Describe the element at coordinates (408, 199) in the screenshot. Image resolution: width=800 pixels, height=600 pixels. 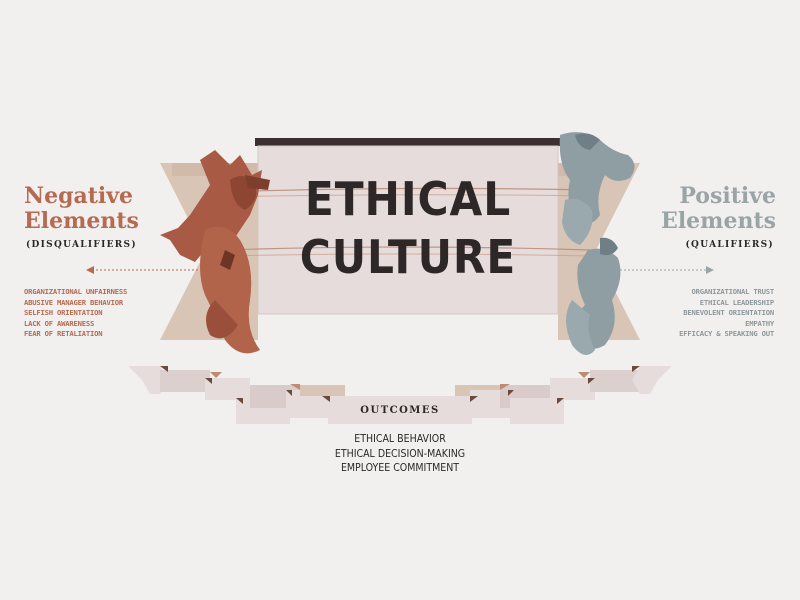
I see `main-title-line1: ETHICAL` at that location.